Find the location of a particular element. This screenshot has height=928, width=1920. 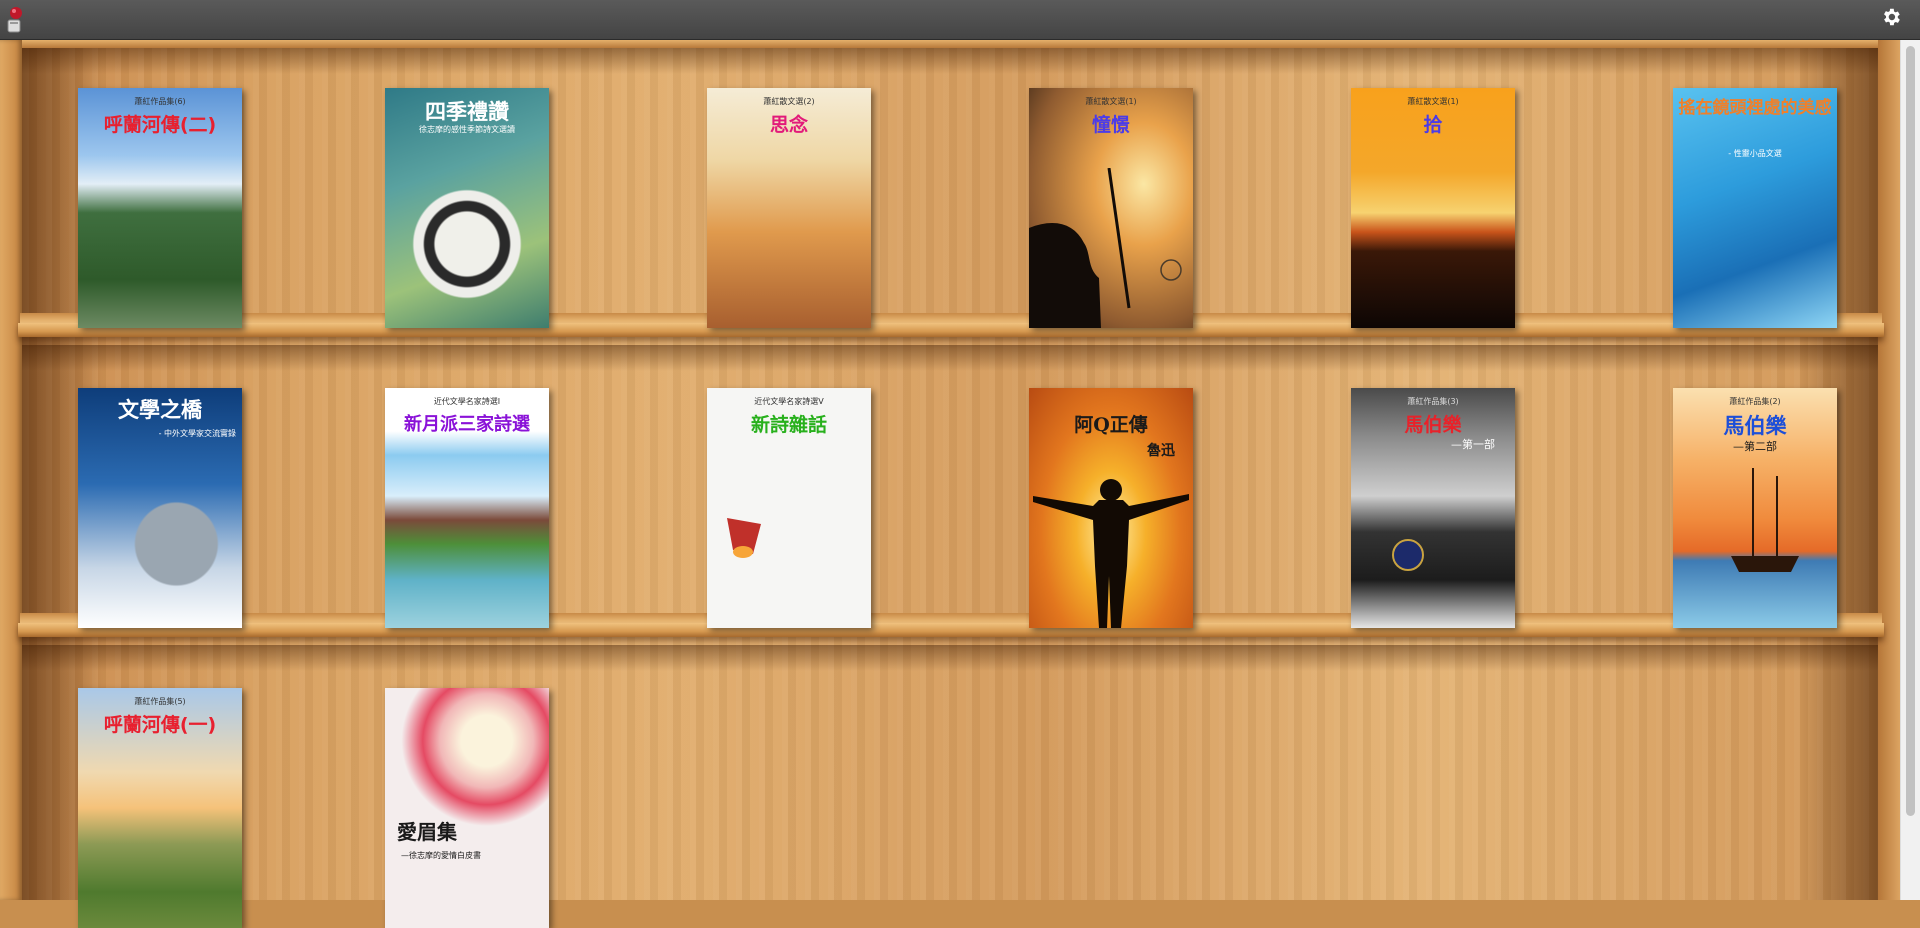

book-cover: 近代文學名家詩選V 新詩雜話 is located at coordinates (789, 508).